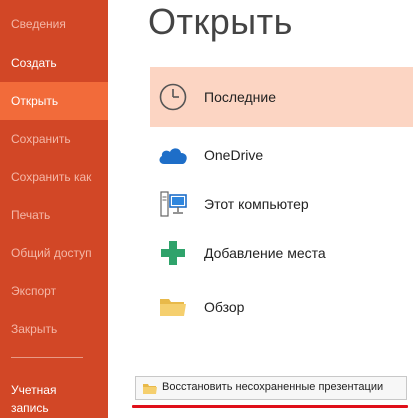 The width and height of the screenshot is (413, 418). What do you see at coordinates (173, 97) in the screenshot?
I see `clock-icon` at bounding box center [173, 97].